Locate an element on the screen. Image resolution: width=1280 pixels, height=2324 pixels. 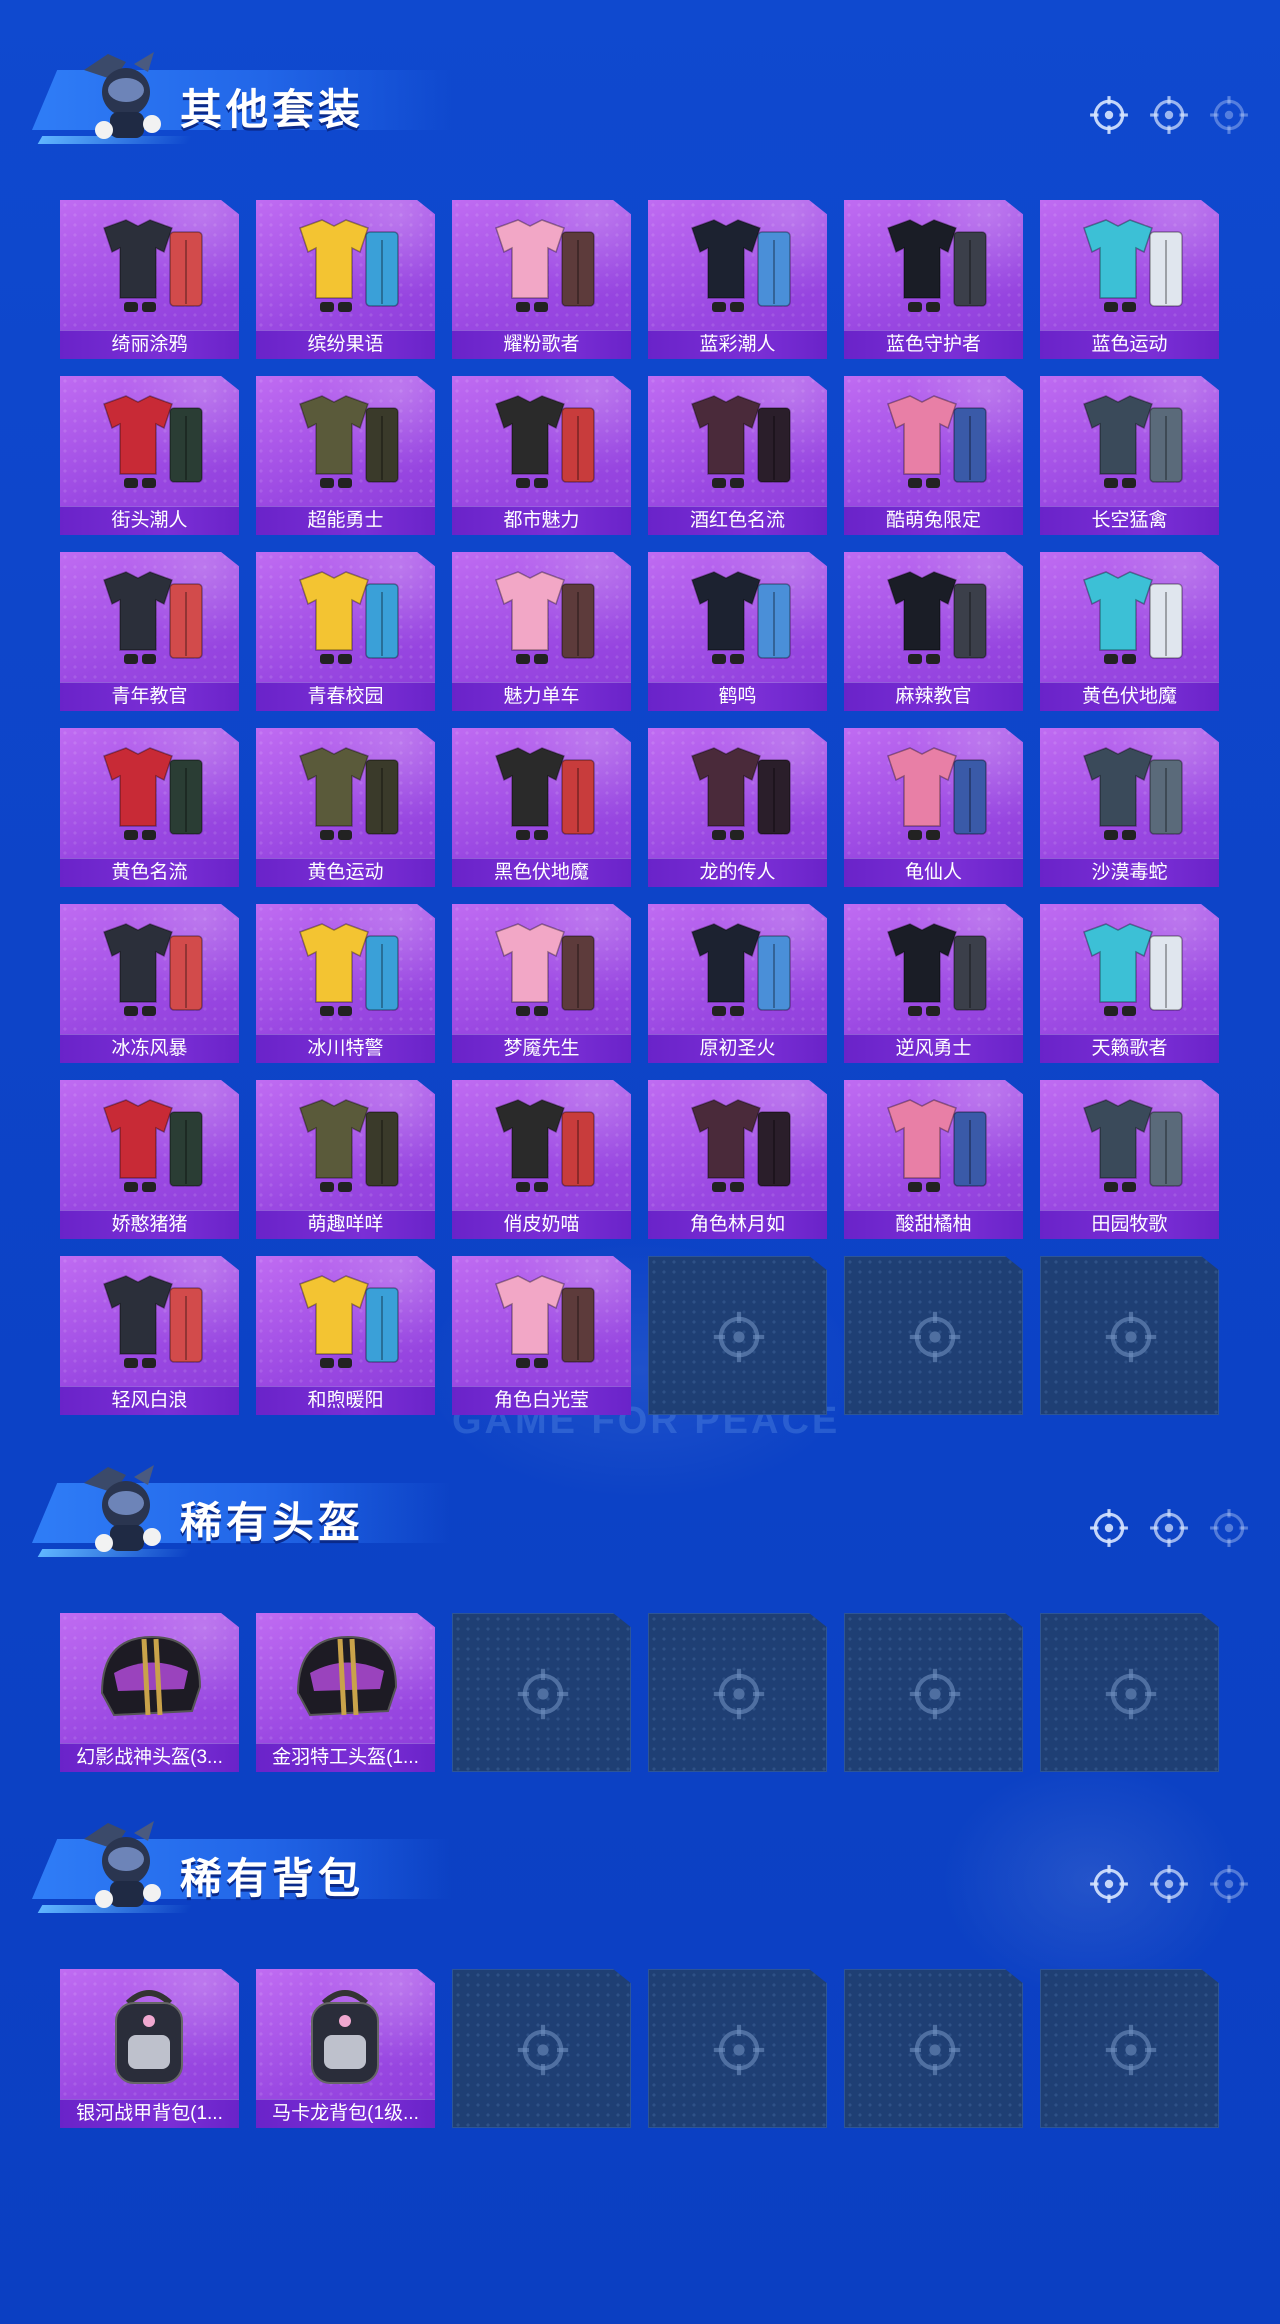
helmet-image is located at coordinates (151, 1676).